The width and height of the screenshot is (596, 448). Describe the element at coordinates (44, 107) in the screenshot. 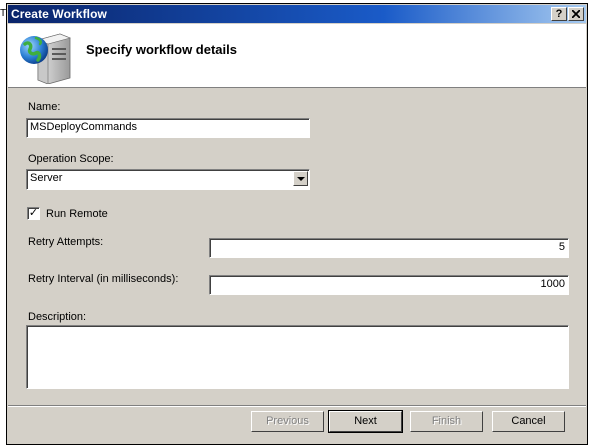

I see `name-label: Name:` at that location.